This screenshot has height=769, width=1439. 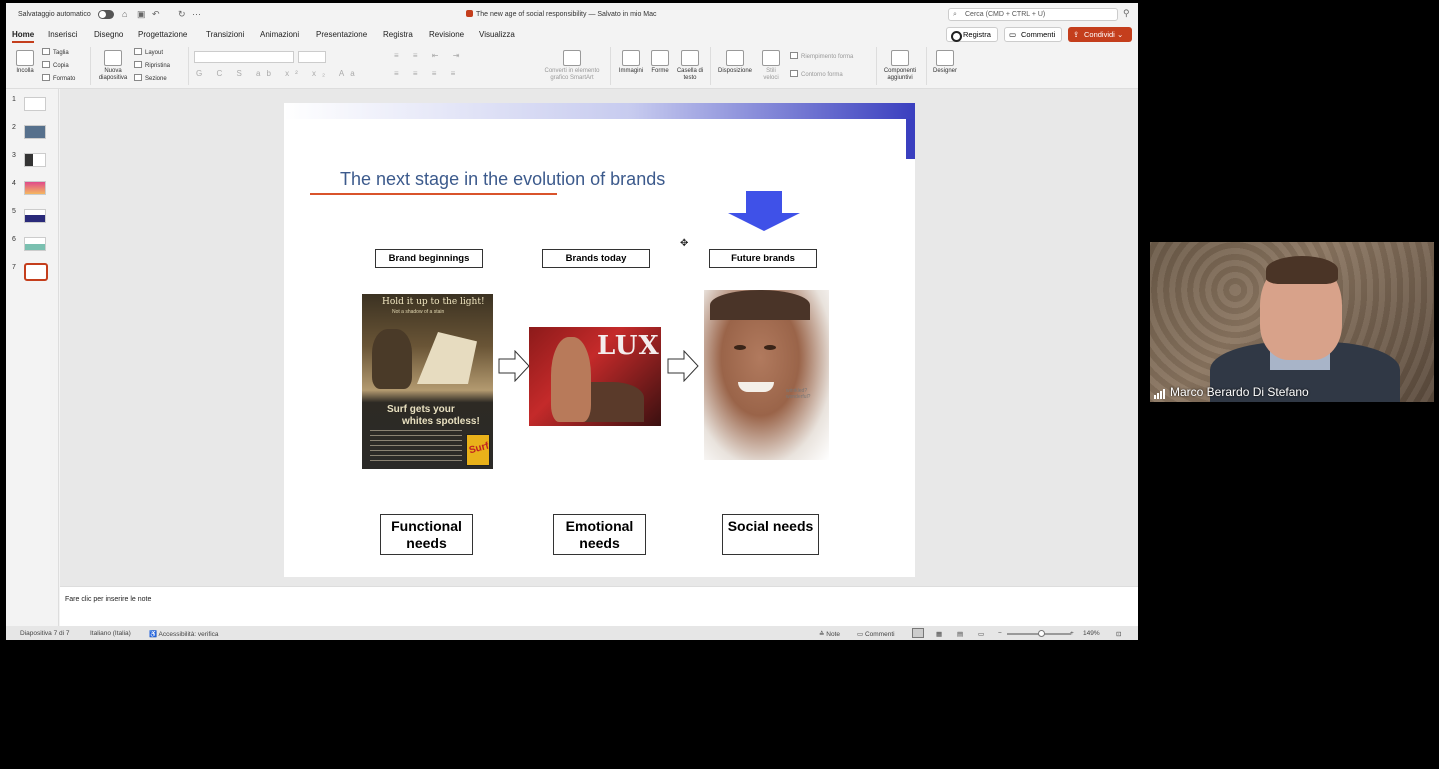 I want to click on designer-label: Designer, so click(x=944, y=71).